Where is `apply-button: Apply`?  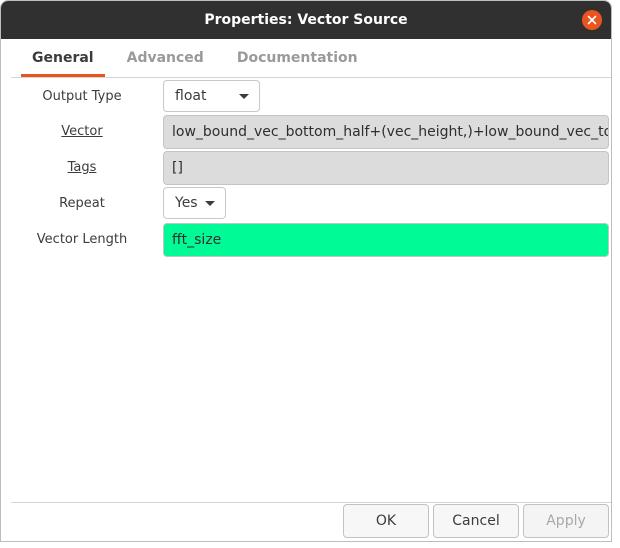
apply-button: Apply is located at coordinates (566, 521).